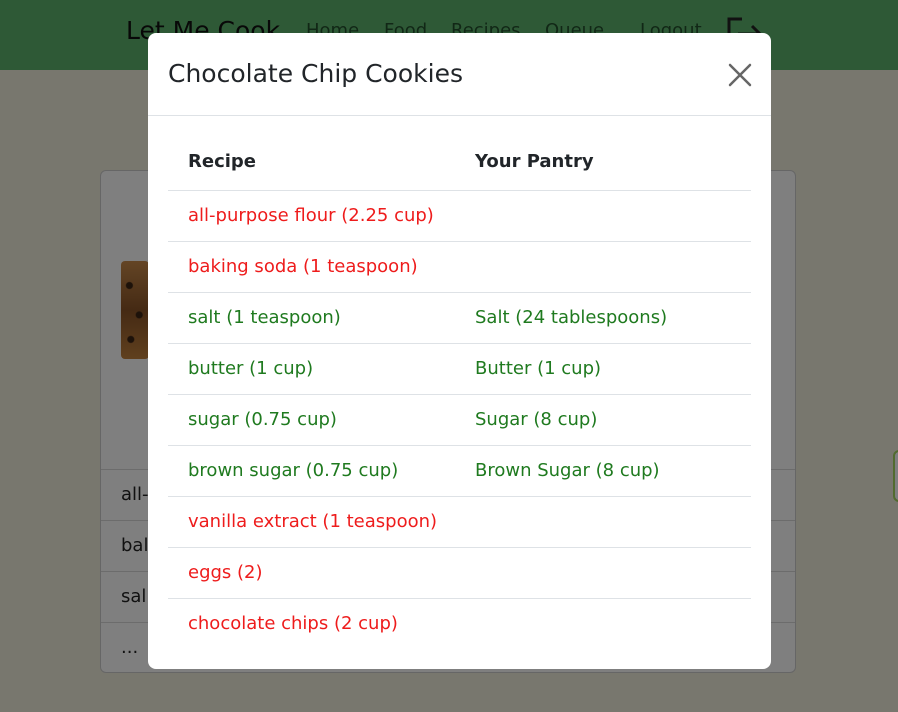 This screenshot has width=898, height=712. I want to click on modal-title: Chocolate Chip Cookies, so click(315, 73).